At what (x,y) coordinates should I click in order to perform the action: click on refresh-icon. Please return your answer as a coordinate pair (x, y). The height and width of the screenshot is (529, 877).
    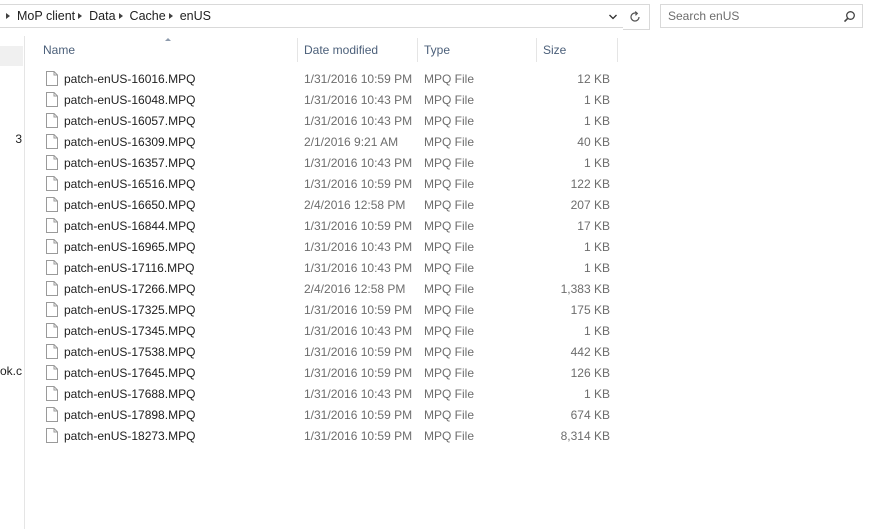
    Looking at the image, I should click on (635, 16).